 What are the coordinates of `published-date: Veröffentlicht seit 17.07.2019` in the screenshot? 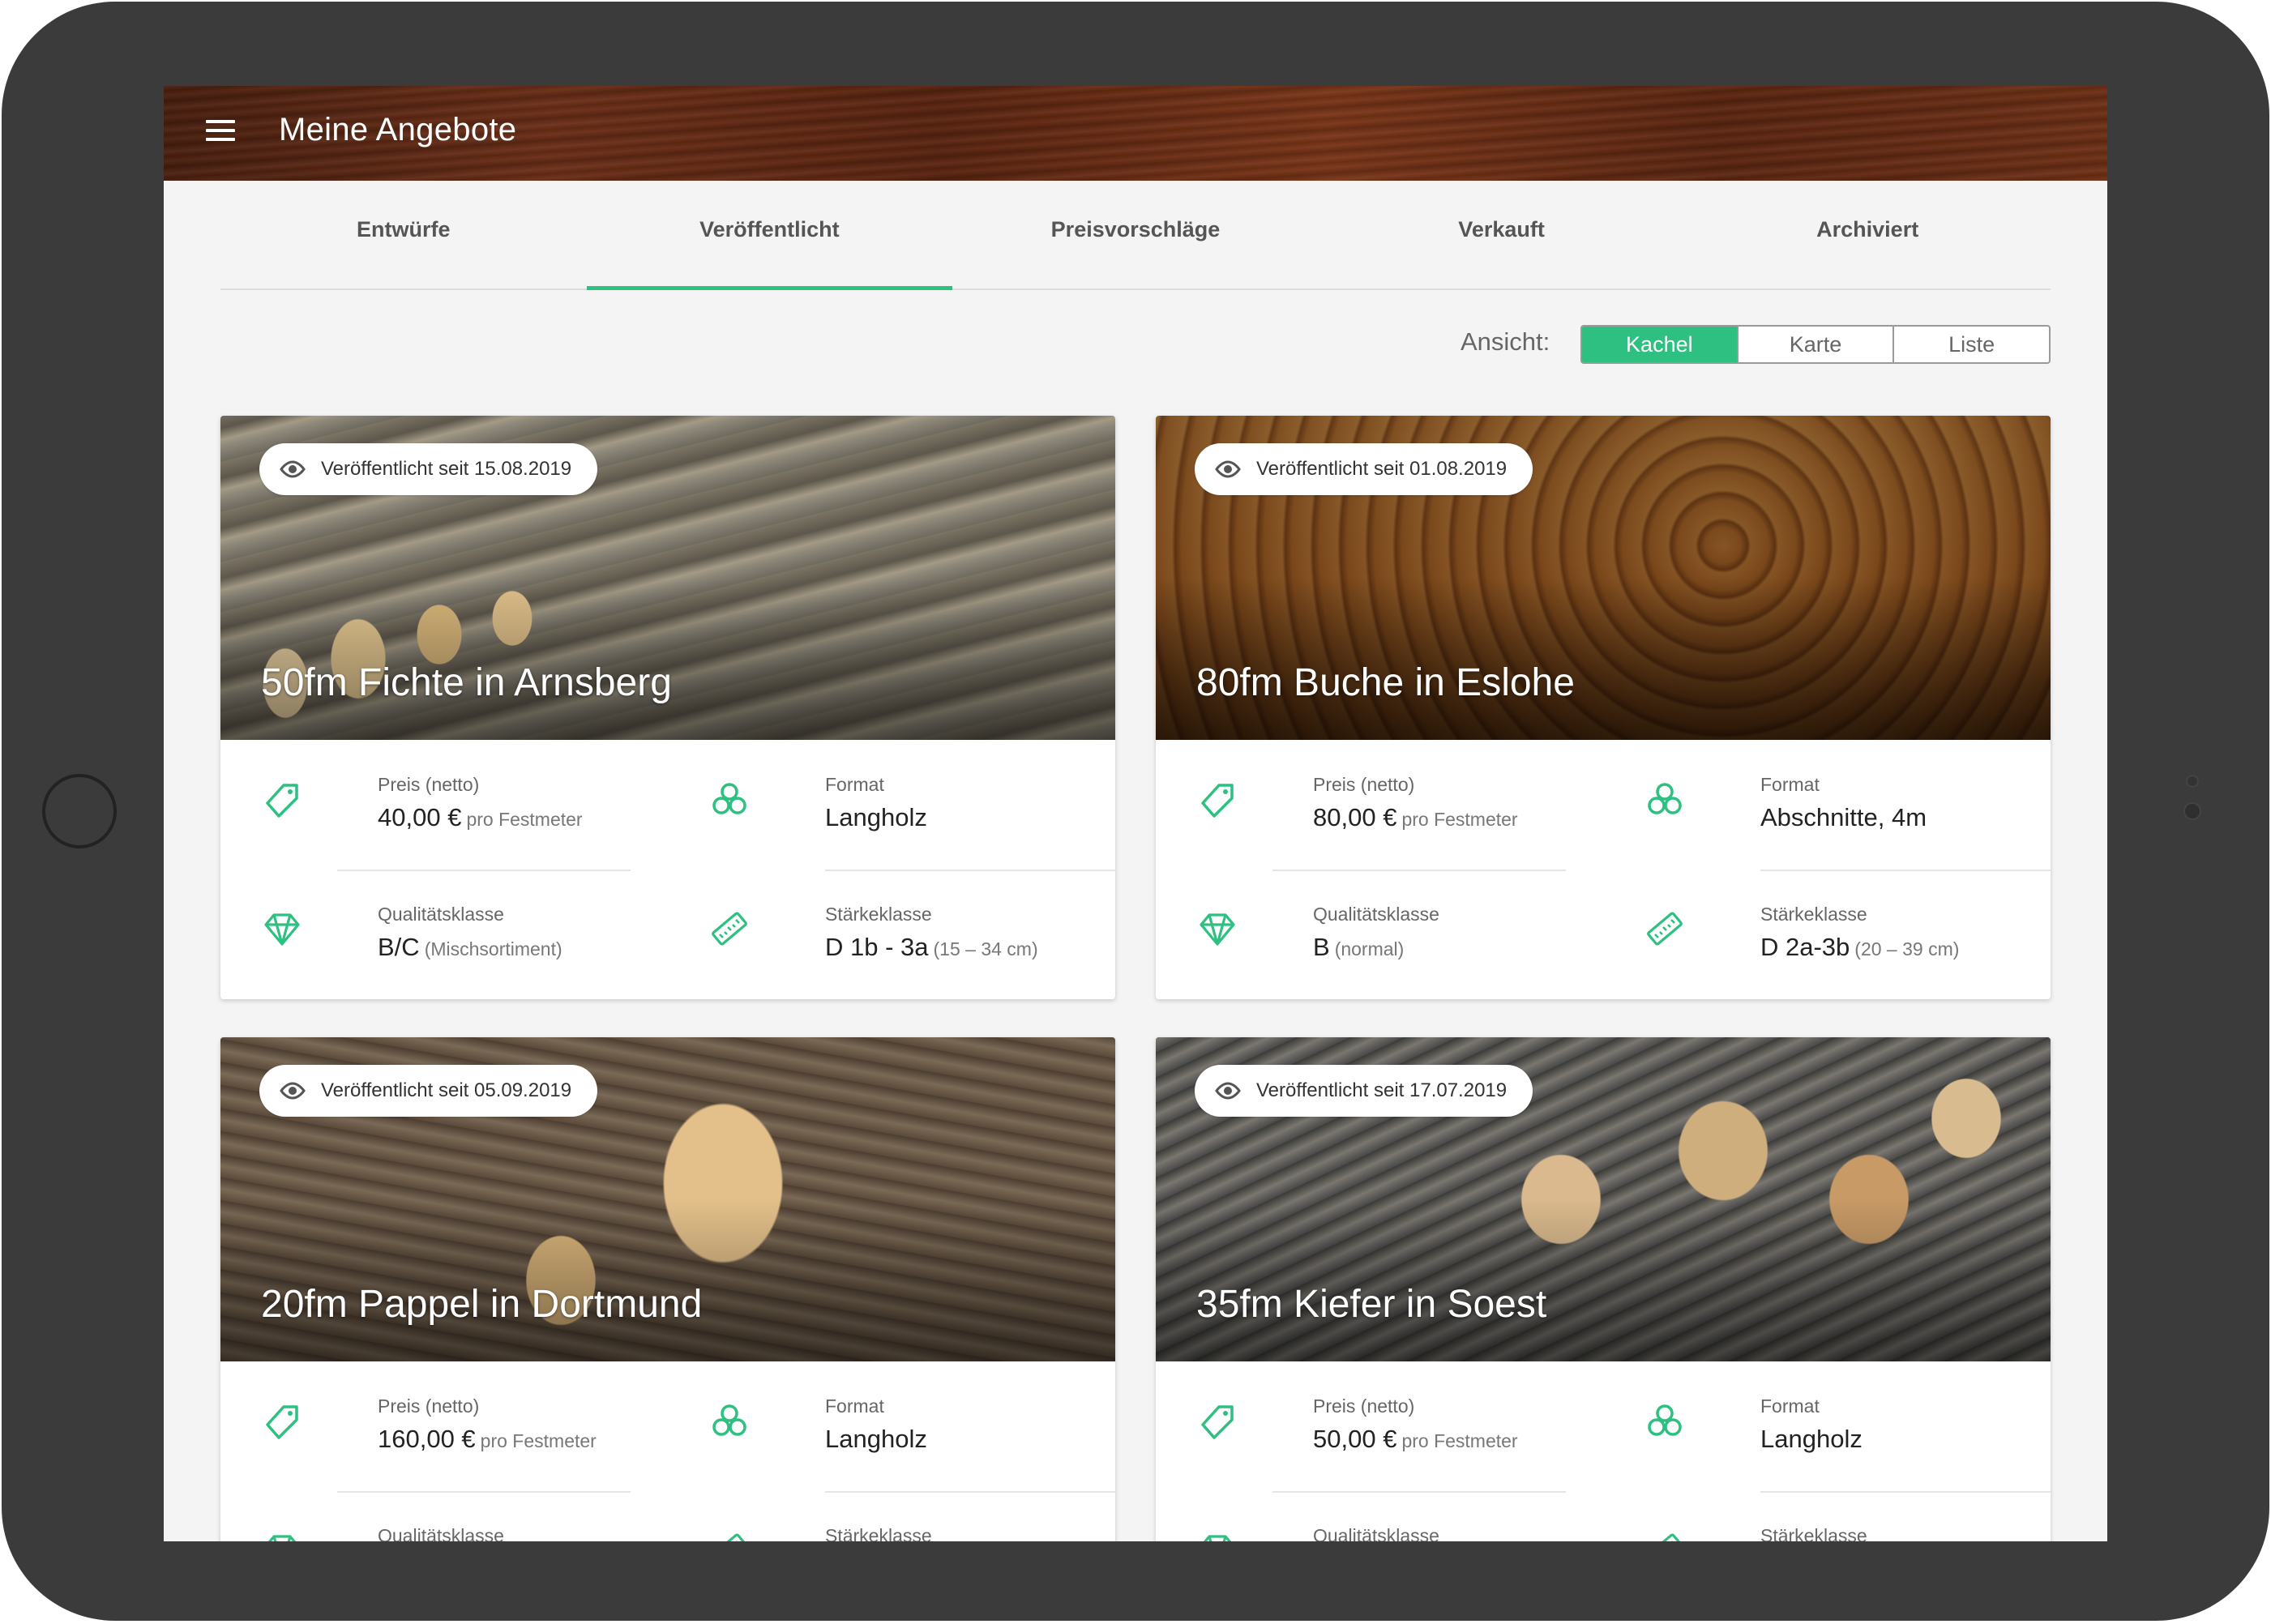 It's located at (1382, 1090).